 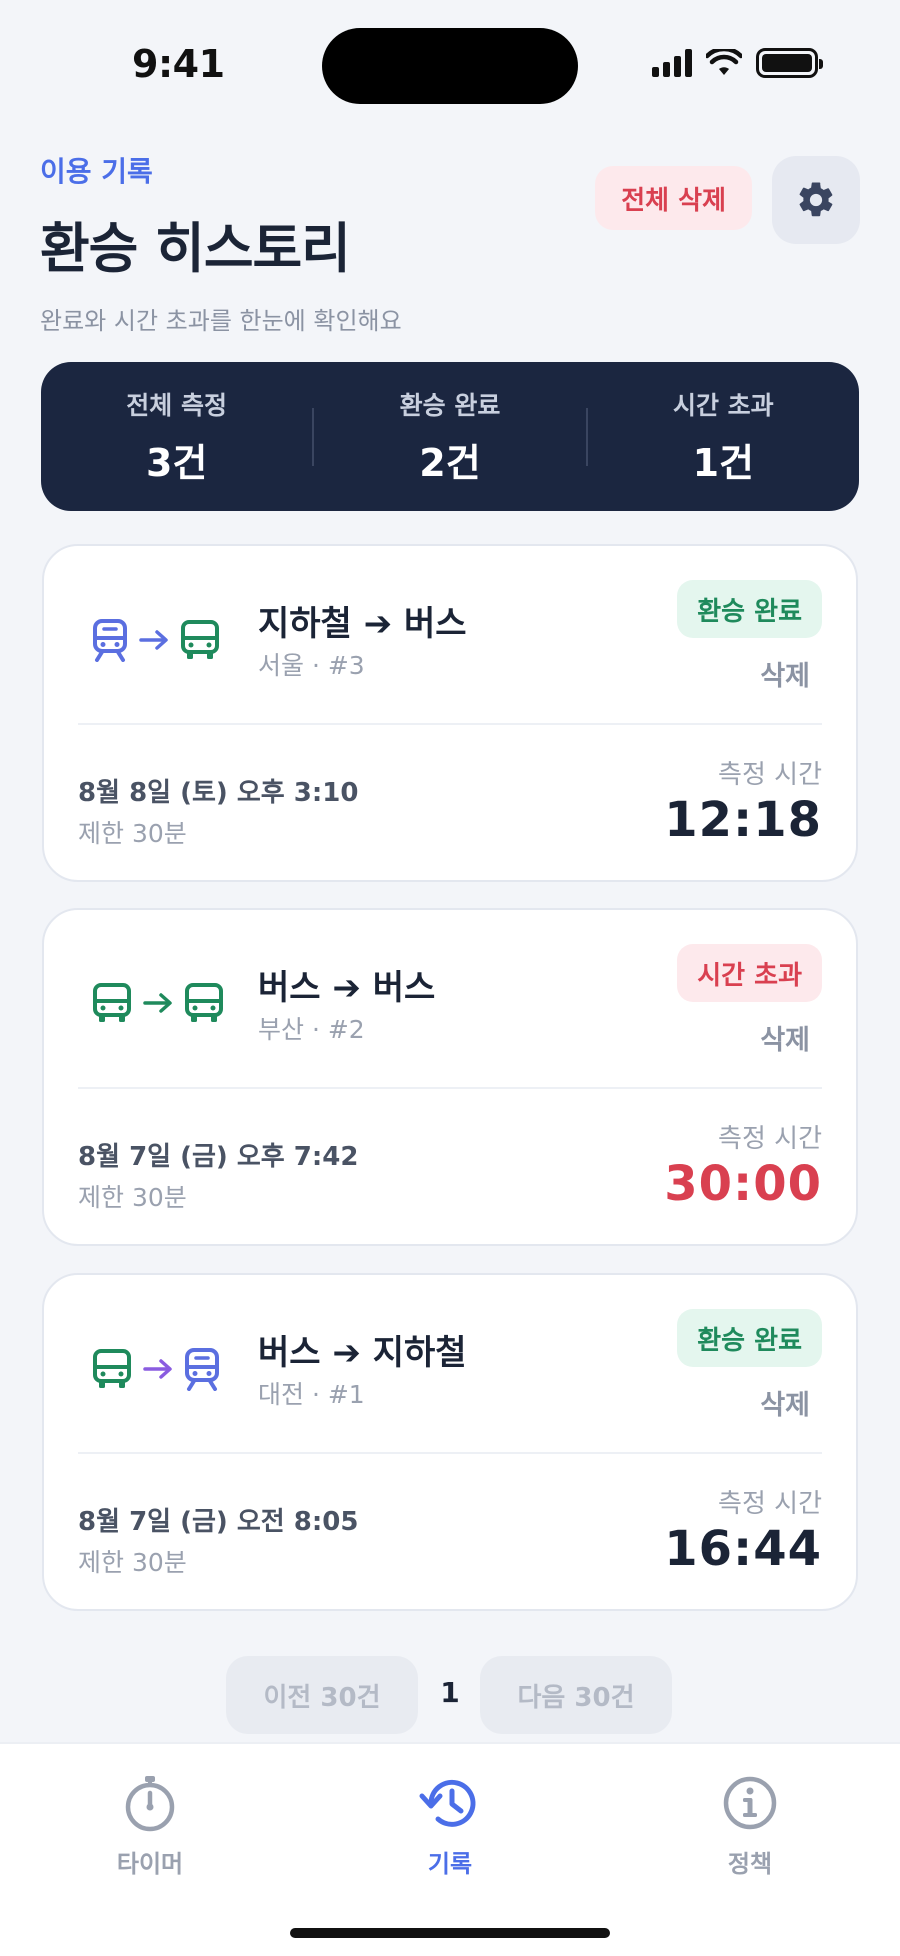 What do you see at coordinates (450, 1933) in the screenshot?
I see `home-indicator` at bounding box center [450, 1933].